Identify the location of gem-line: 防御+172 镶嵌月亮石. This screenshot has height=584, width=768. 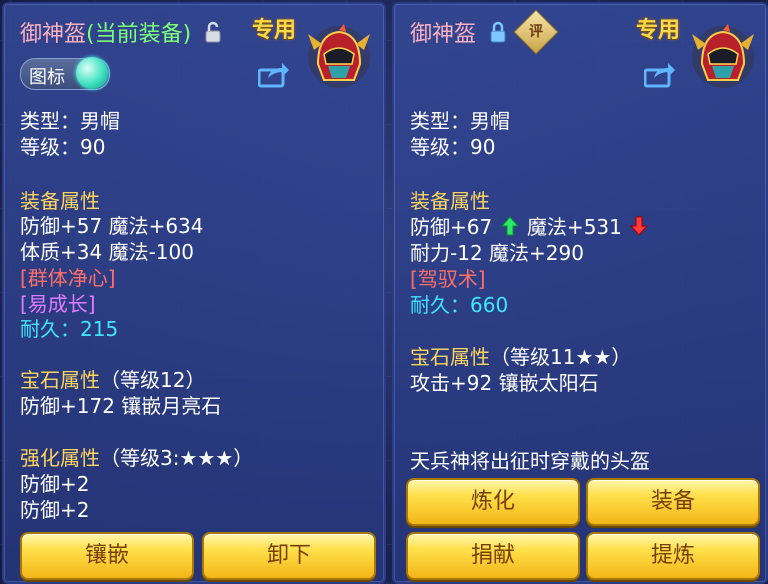
(121, 406).